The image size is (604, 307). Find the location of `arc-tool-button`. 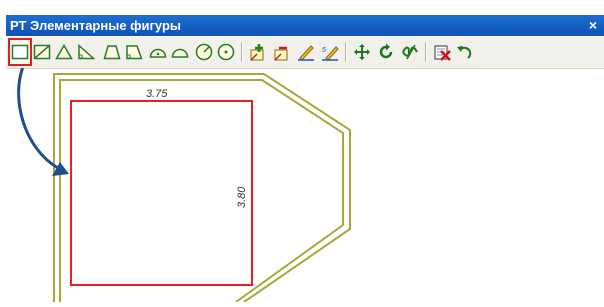

arc-tool-button is located at coordinates (180, 52).